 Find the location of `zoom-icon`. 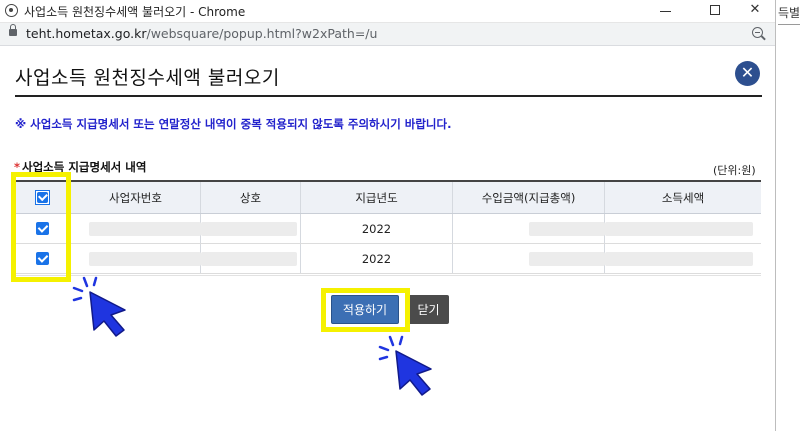

zoom-icon is located at coordinates (757, 32).